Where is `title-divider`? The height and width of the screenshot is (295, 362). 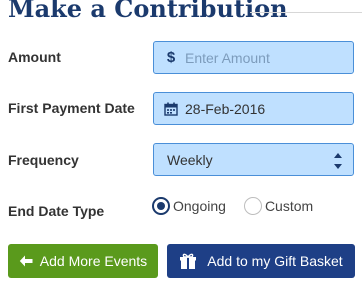 title-divider is located at coordinates (306, 12).